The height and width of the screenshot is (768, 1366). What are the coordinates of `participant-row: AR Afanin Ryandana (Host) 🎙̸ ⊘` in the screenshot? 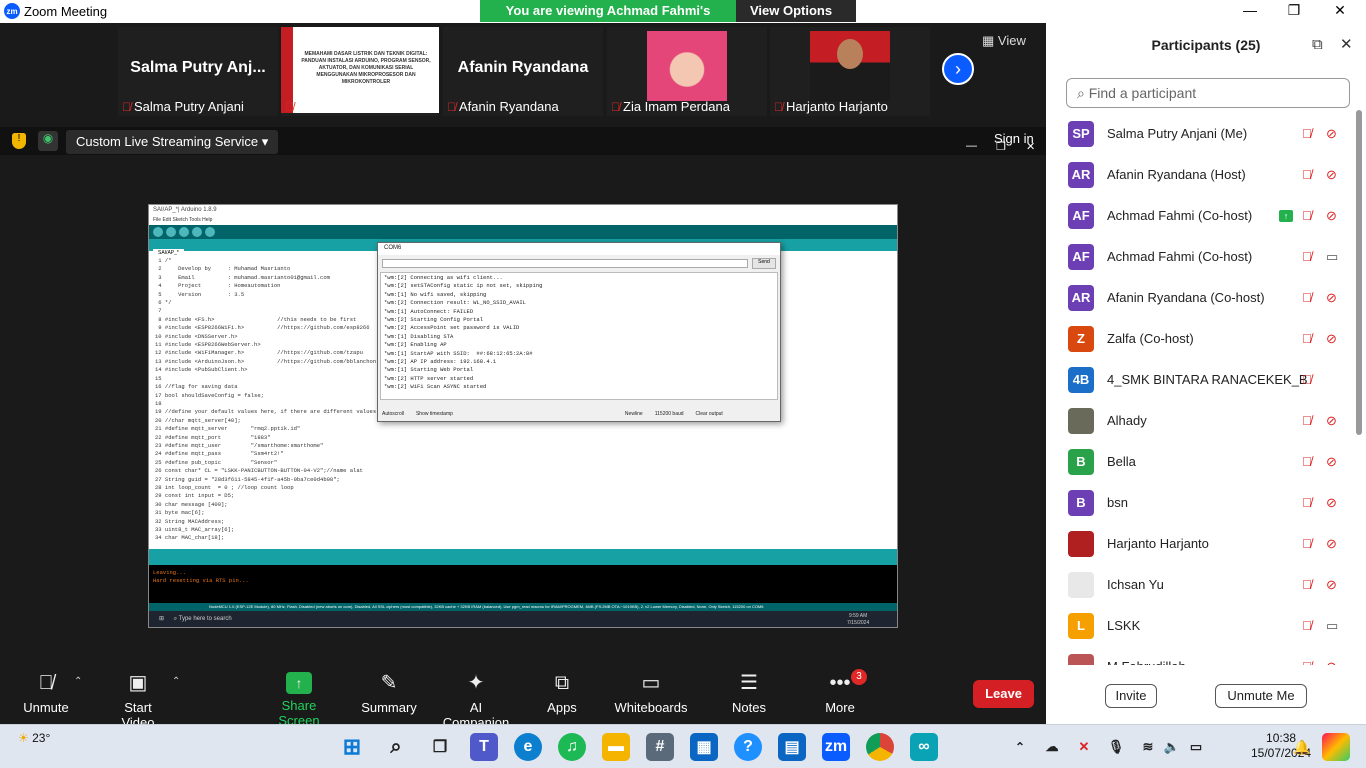 It's located at (1202, 174).